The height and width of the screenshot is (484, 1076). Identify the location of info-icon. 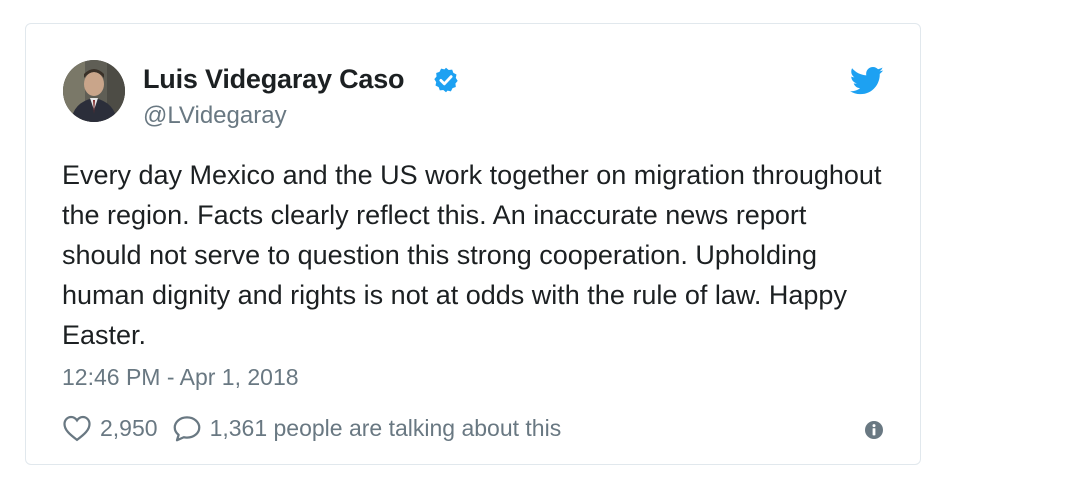
(874, 430).